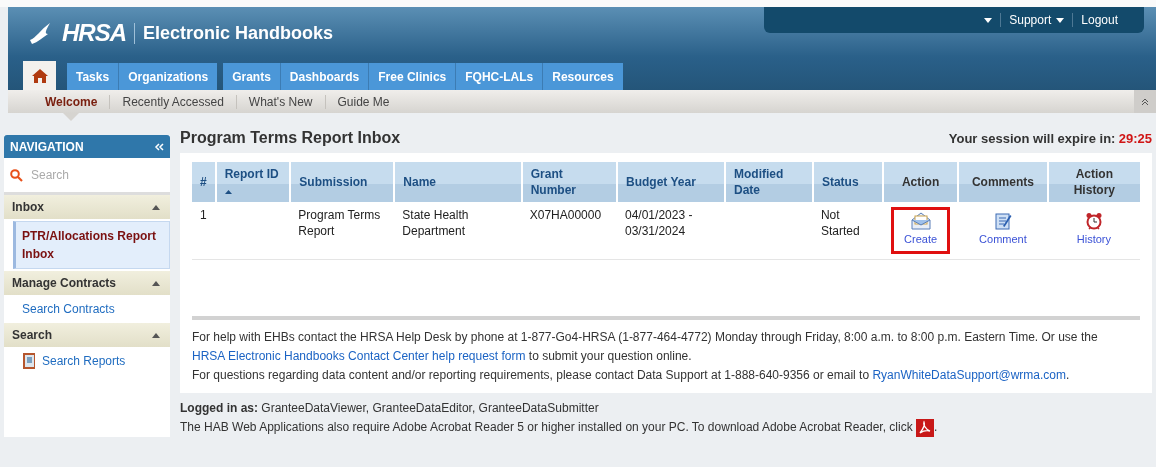 The image size is (1156, 467). What do you see at coordinates (920, 221) in the screenshot?
I see `envelope-icon` at bounding box center [920, 221].